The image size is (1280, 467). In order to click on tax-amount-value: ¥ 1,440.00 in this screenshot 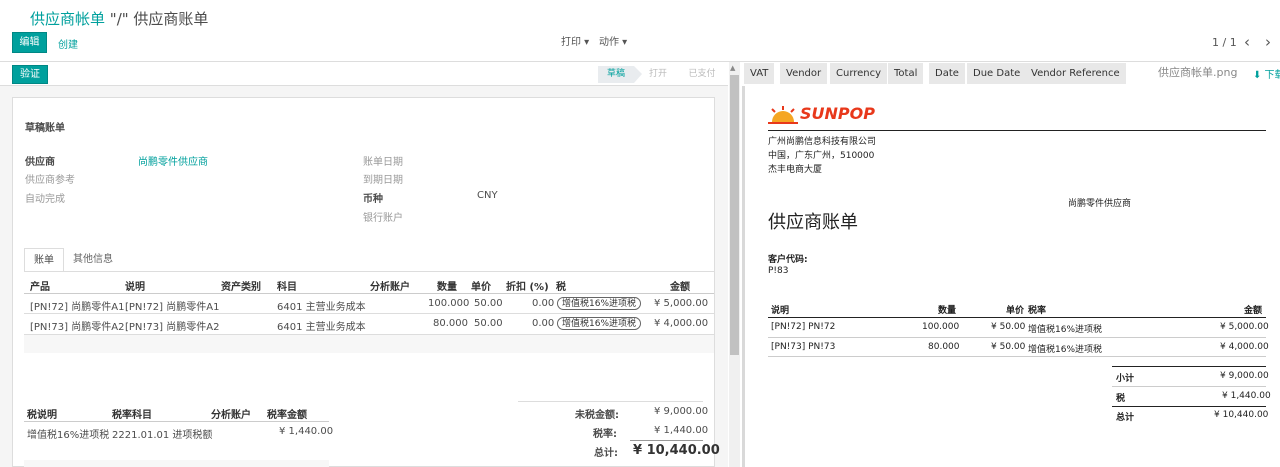, I will do `click(681, 430)`.